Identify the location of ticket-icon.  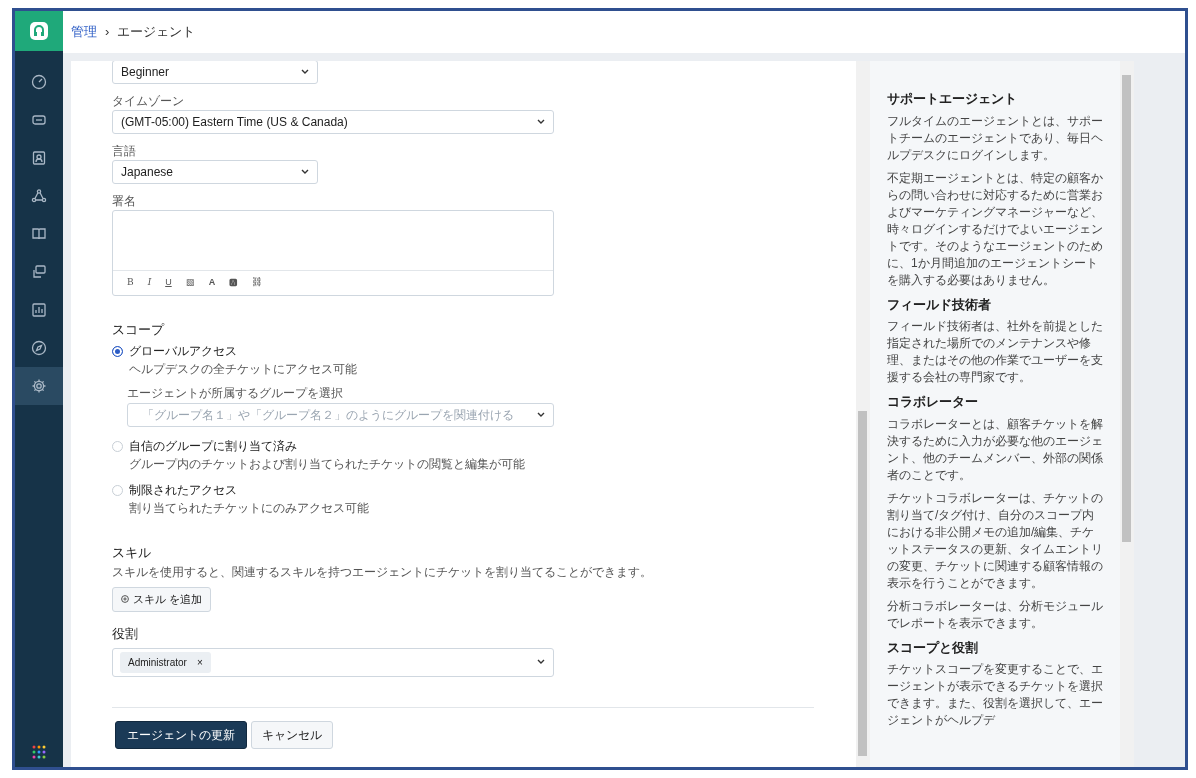
(39, 120).